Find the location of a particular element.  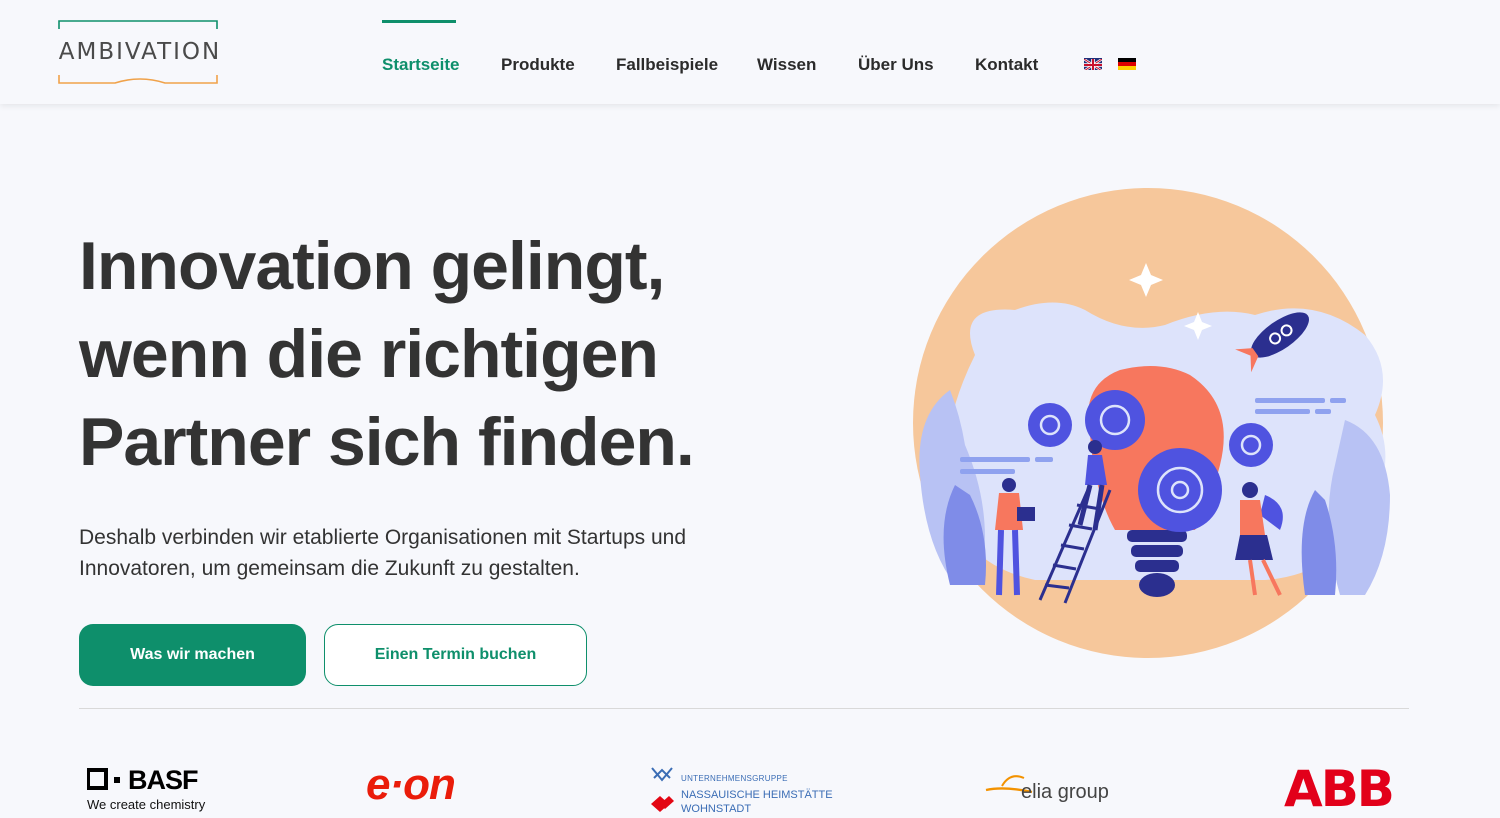

logo-text: AMBIVATION is located at coordinates (140, 52).